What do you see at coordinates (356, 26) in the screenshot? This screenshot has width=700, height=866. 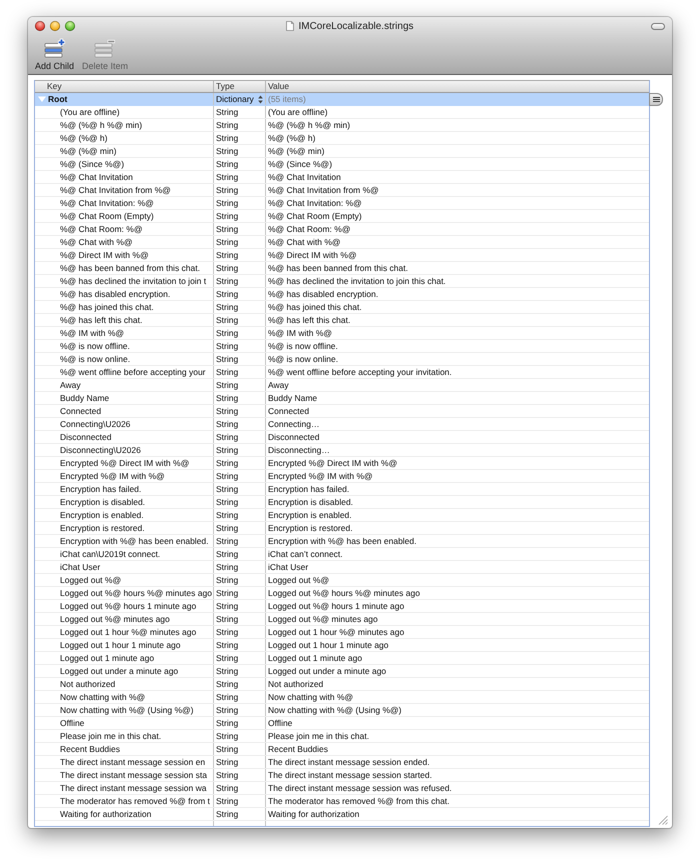 I see `window-title: IMCoreLocalizable.strings` at bounding box center [356, 26].